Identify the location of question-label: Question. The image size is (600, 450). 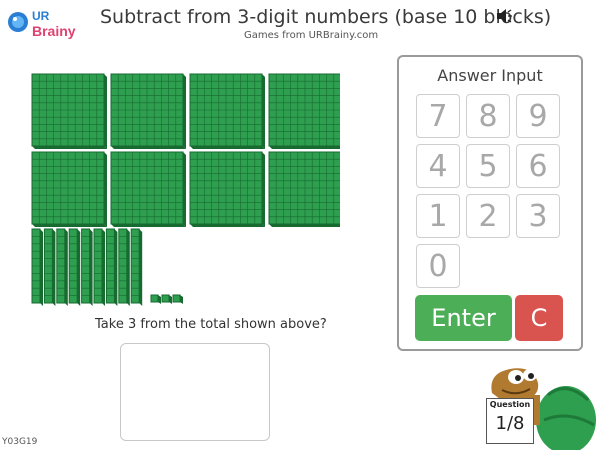
(510, 404).